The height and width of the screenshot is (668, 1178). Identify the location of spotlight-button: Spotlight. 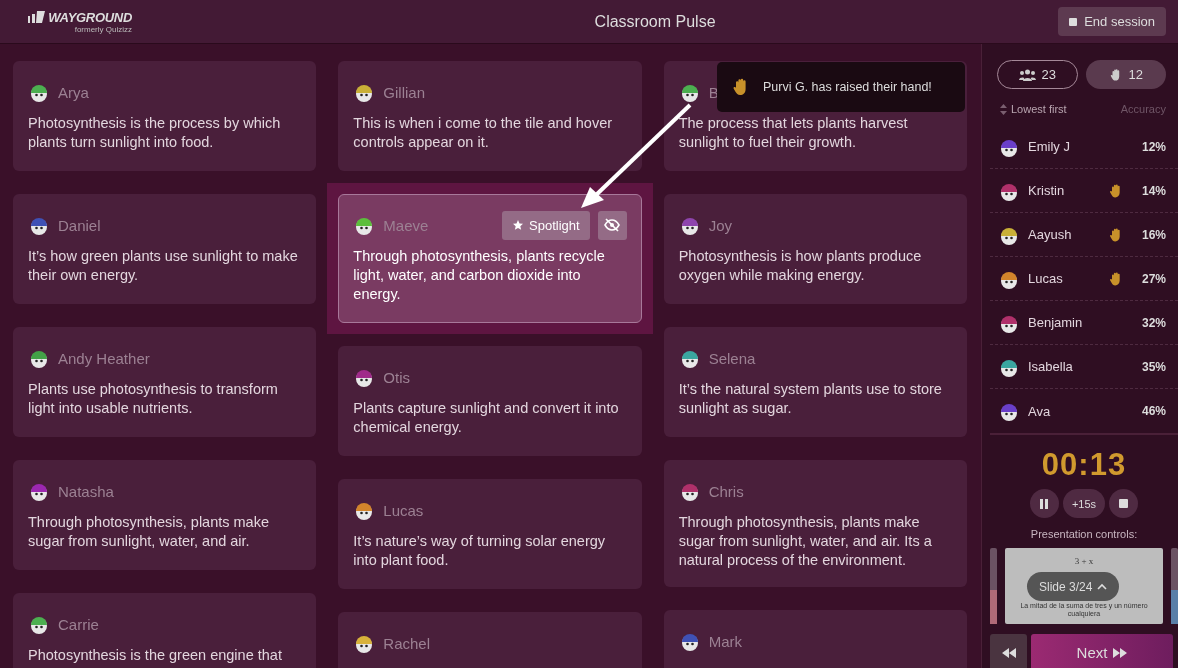
(546, 225).